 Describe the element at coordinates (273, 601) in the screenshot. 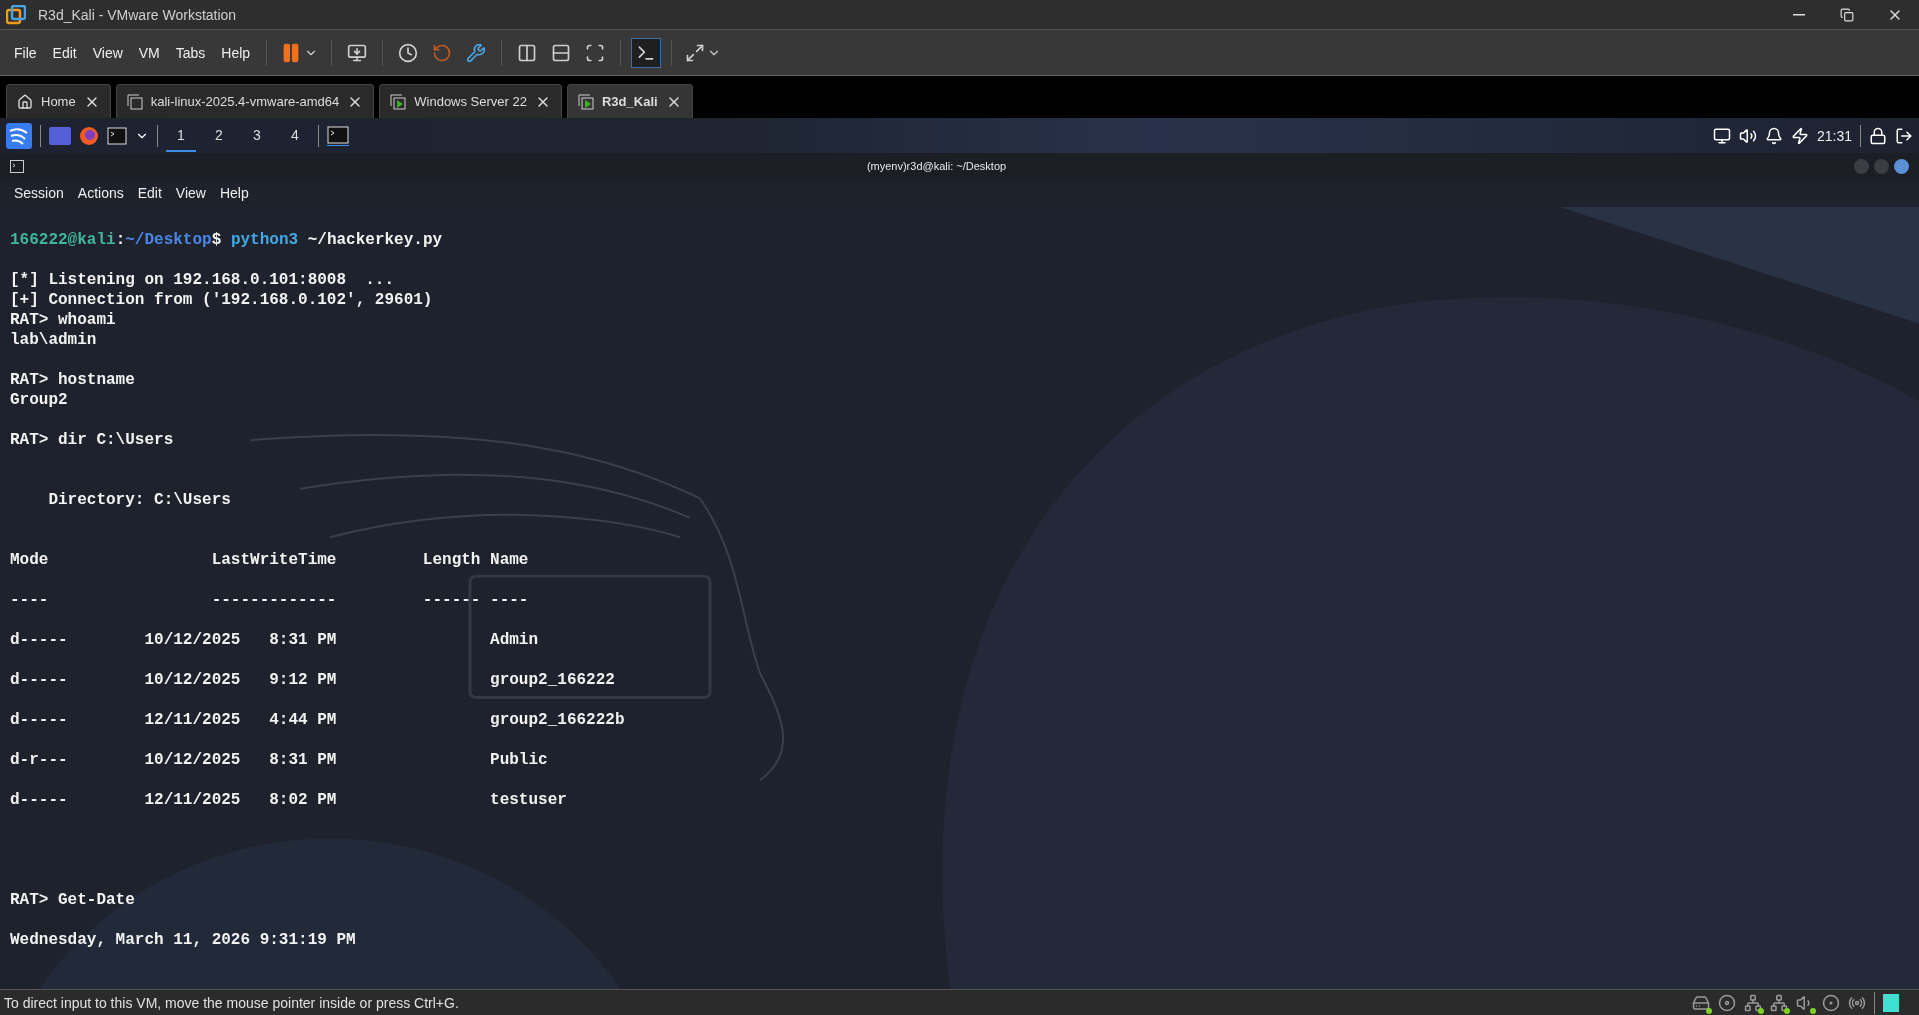

I see `column-rule: -------------` at that location.